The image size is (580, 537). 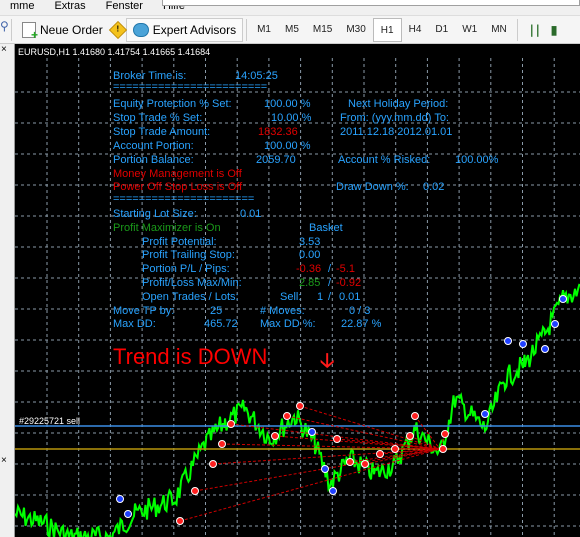 What do you see at coordinates (4, 30) in the screenshot?
I see `zoom-icon: ⚲` at bounding box center [4, 30].